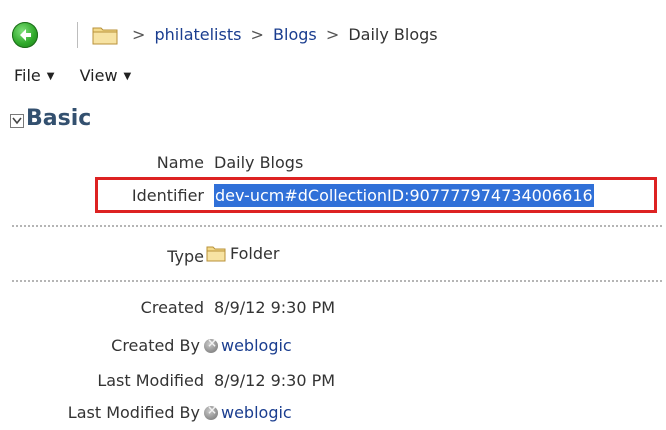 The height and width of the screenshot is (430, 666). I want to click on file-menu: File ▼, so click(34, 75).